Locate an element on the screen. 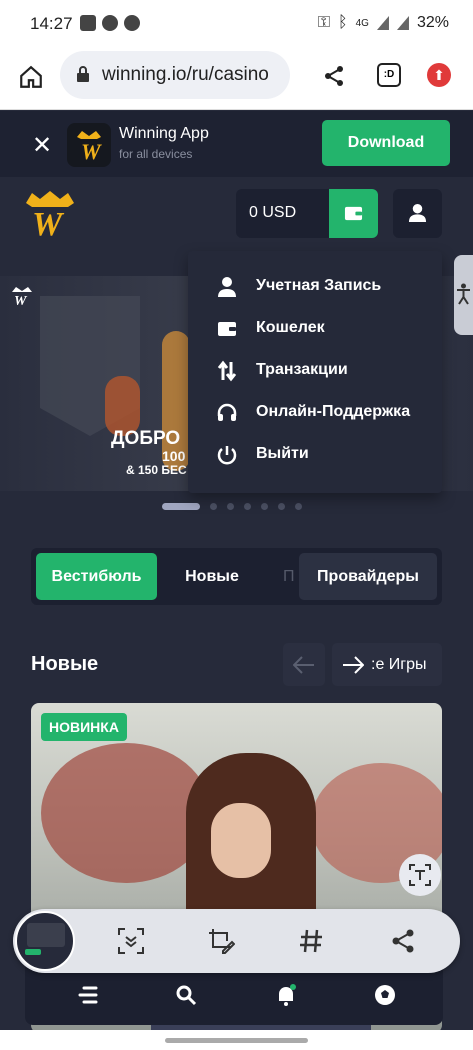 This screenshot has width=473, height=1050. arrow-right-icon is located at coordinates (353, 665).